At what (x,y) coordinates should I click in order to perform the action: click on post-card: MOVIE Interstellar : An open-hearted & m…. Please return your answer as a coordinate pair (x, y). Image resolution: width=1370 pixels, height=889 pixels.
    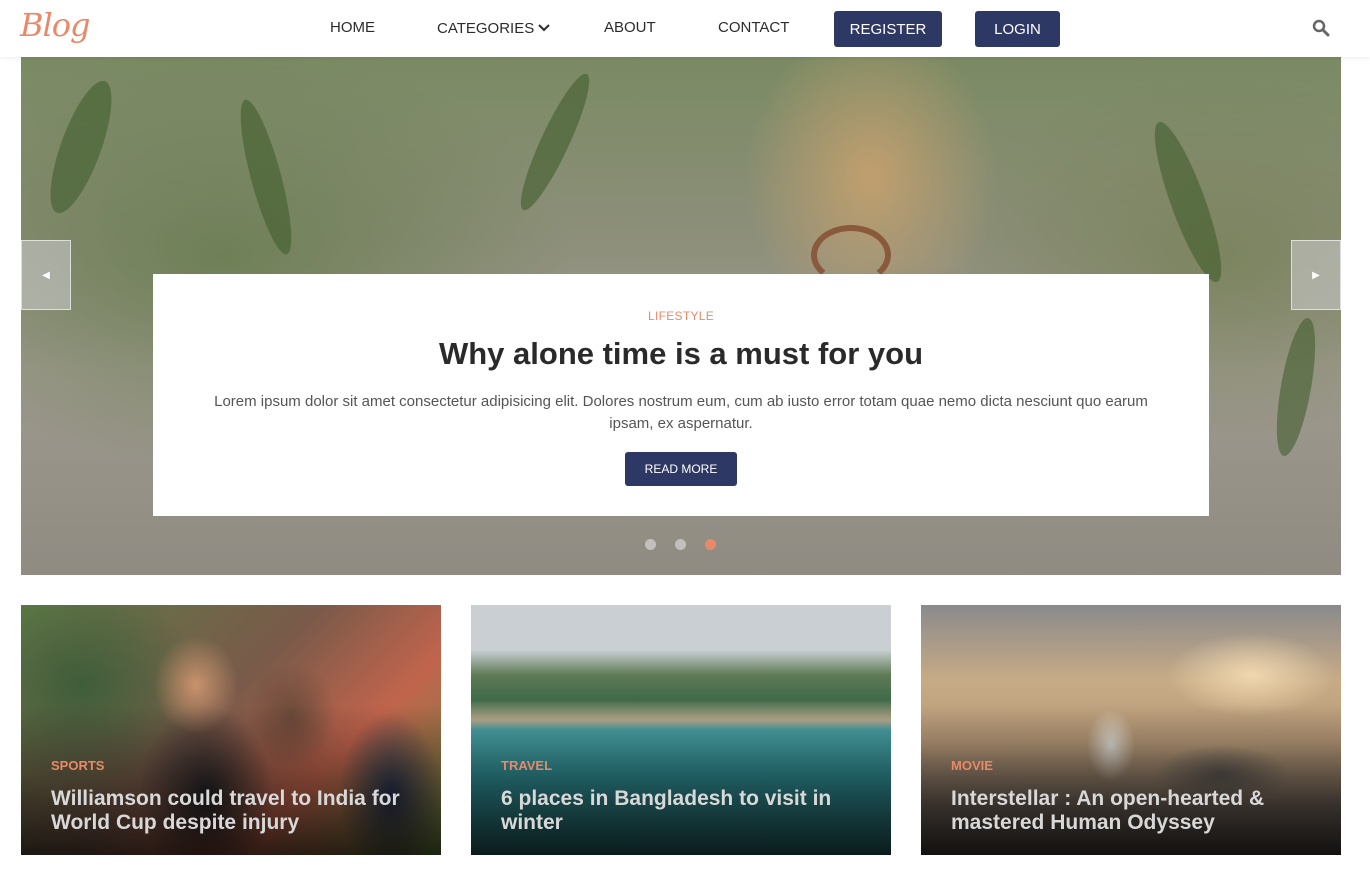
    Looking at the image, I should click on (1131, 730).